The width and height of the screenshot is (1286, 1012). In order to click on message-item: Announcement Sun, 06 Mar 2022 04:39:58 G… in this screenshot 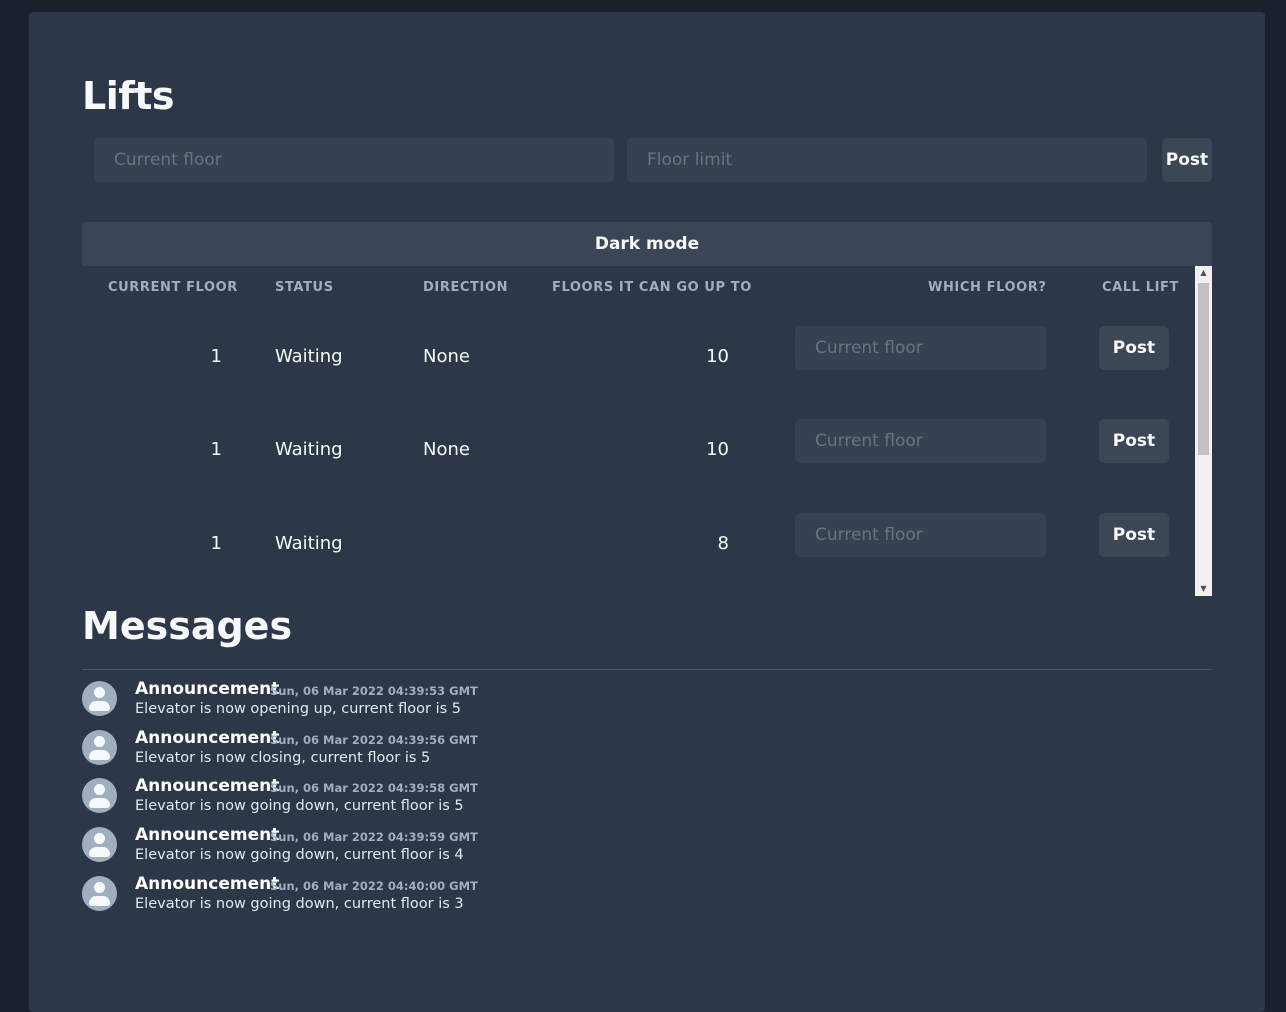, I will do `click(482, 800)`.